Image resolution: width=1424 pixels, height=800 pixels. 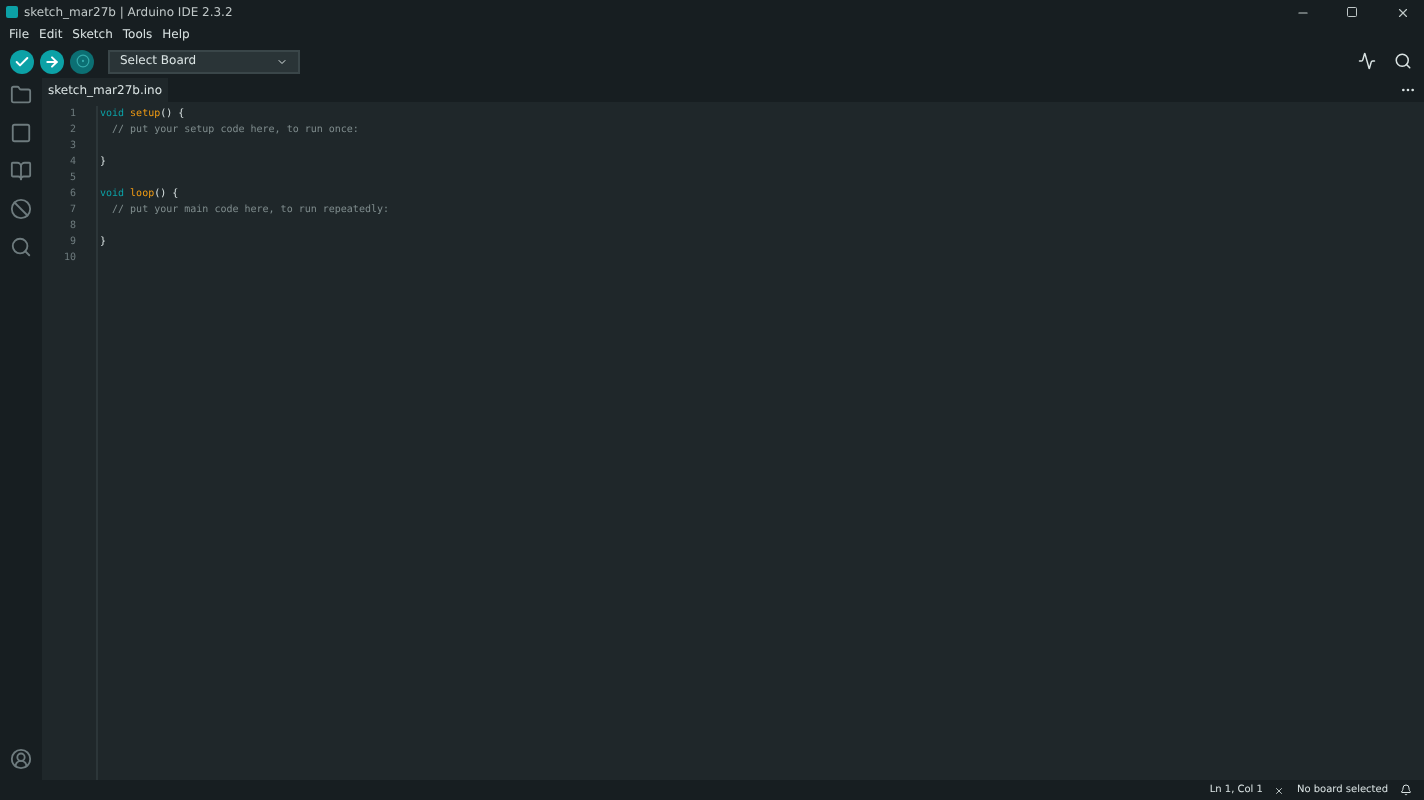 I want to click on app-logo-icon, so click(x=12, y=12).